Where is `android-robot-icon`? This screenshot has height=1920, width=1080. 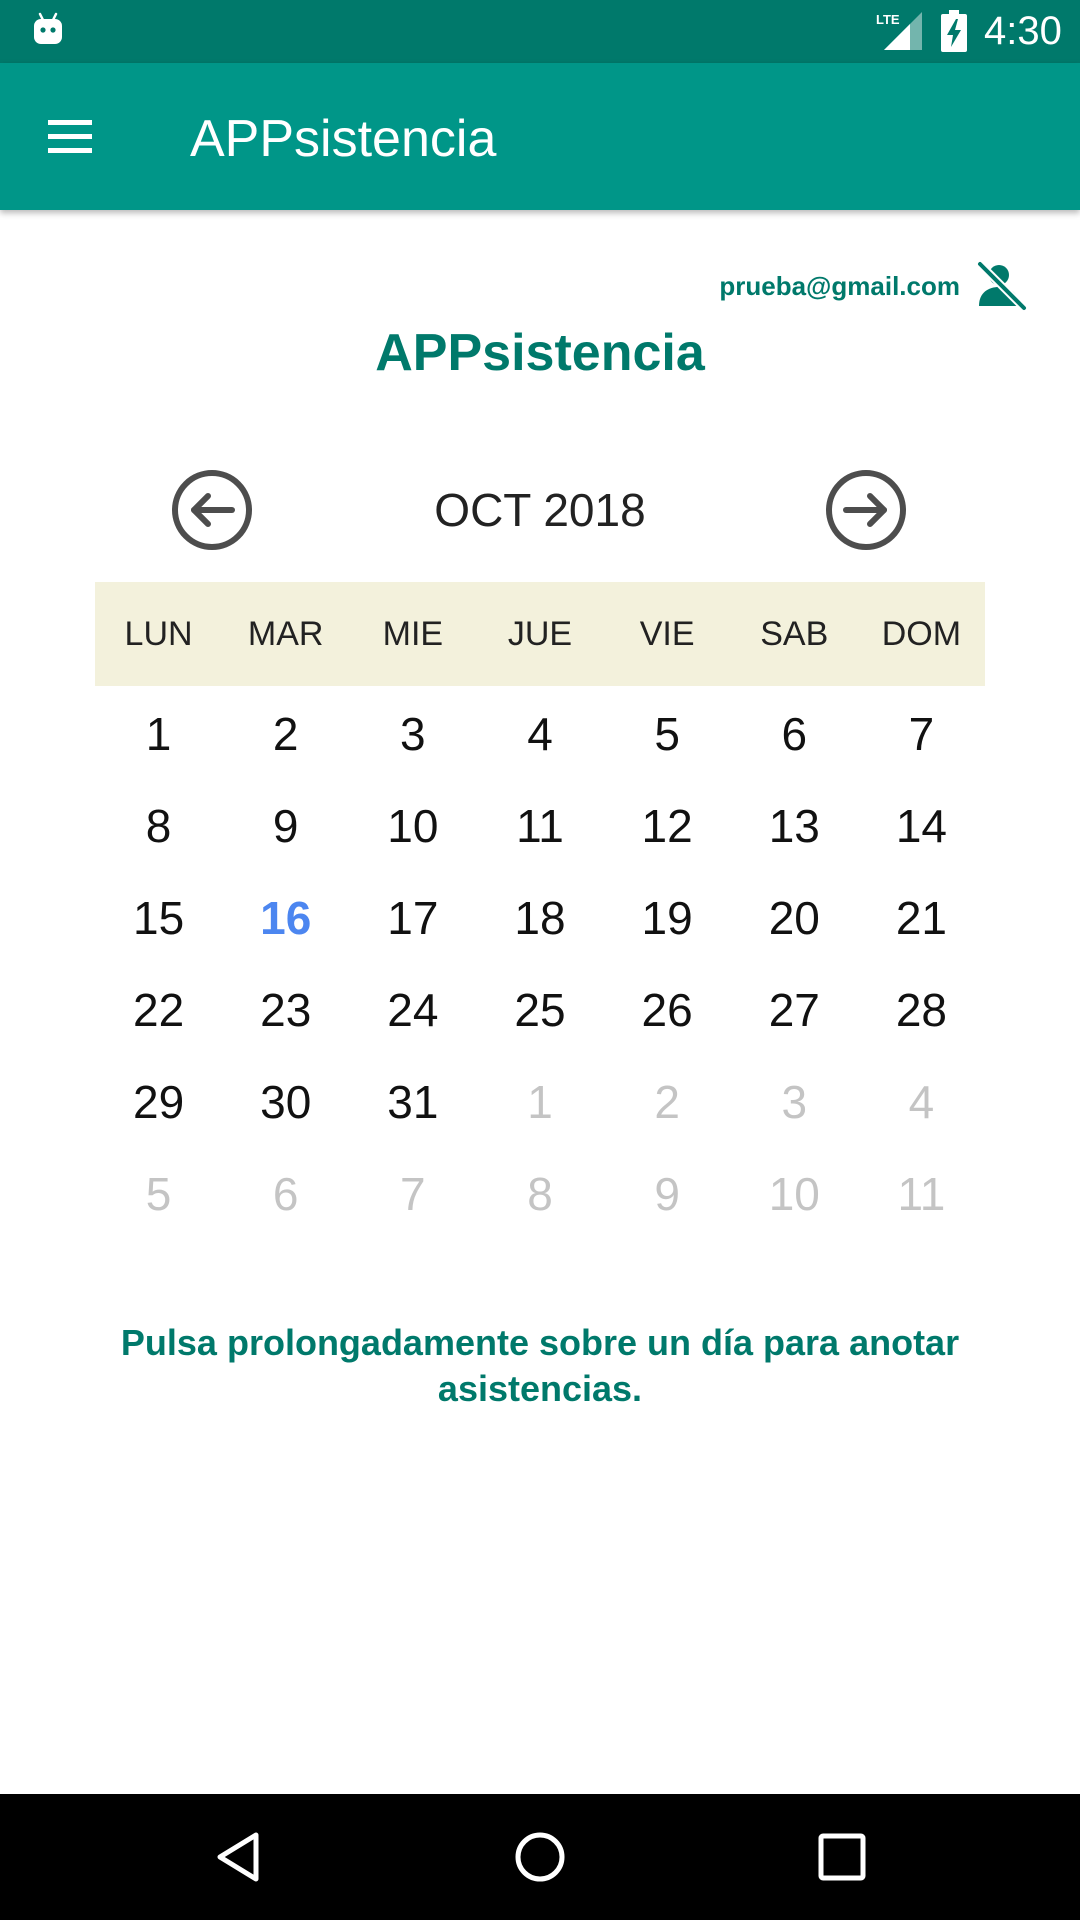 android-robot-icon is located at coordinates (48, 28).